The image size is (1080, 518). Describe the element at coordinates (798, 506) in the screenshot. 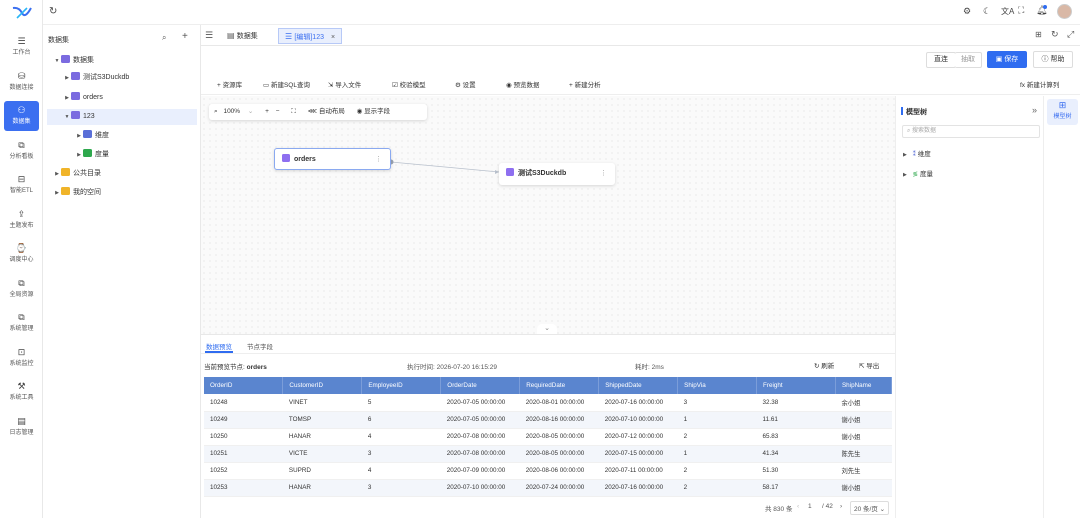

I see `prev-page-icon: ‹` at that location.